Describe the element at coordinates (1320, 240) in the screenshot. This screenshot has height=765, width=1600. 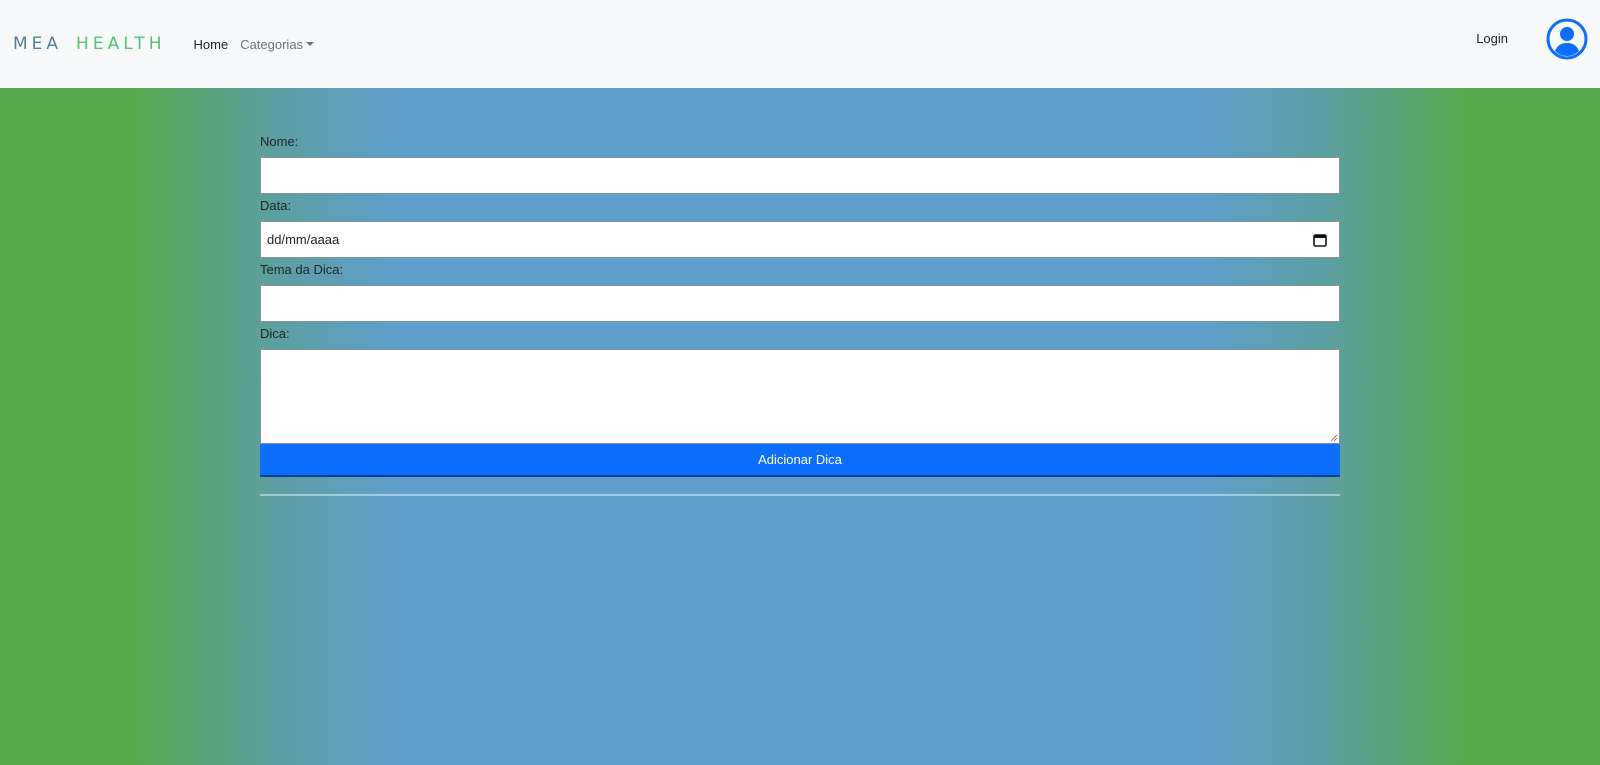
I see `calendar-icon` at that location.